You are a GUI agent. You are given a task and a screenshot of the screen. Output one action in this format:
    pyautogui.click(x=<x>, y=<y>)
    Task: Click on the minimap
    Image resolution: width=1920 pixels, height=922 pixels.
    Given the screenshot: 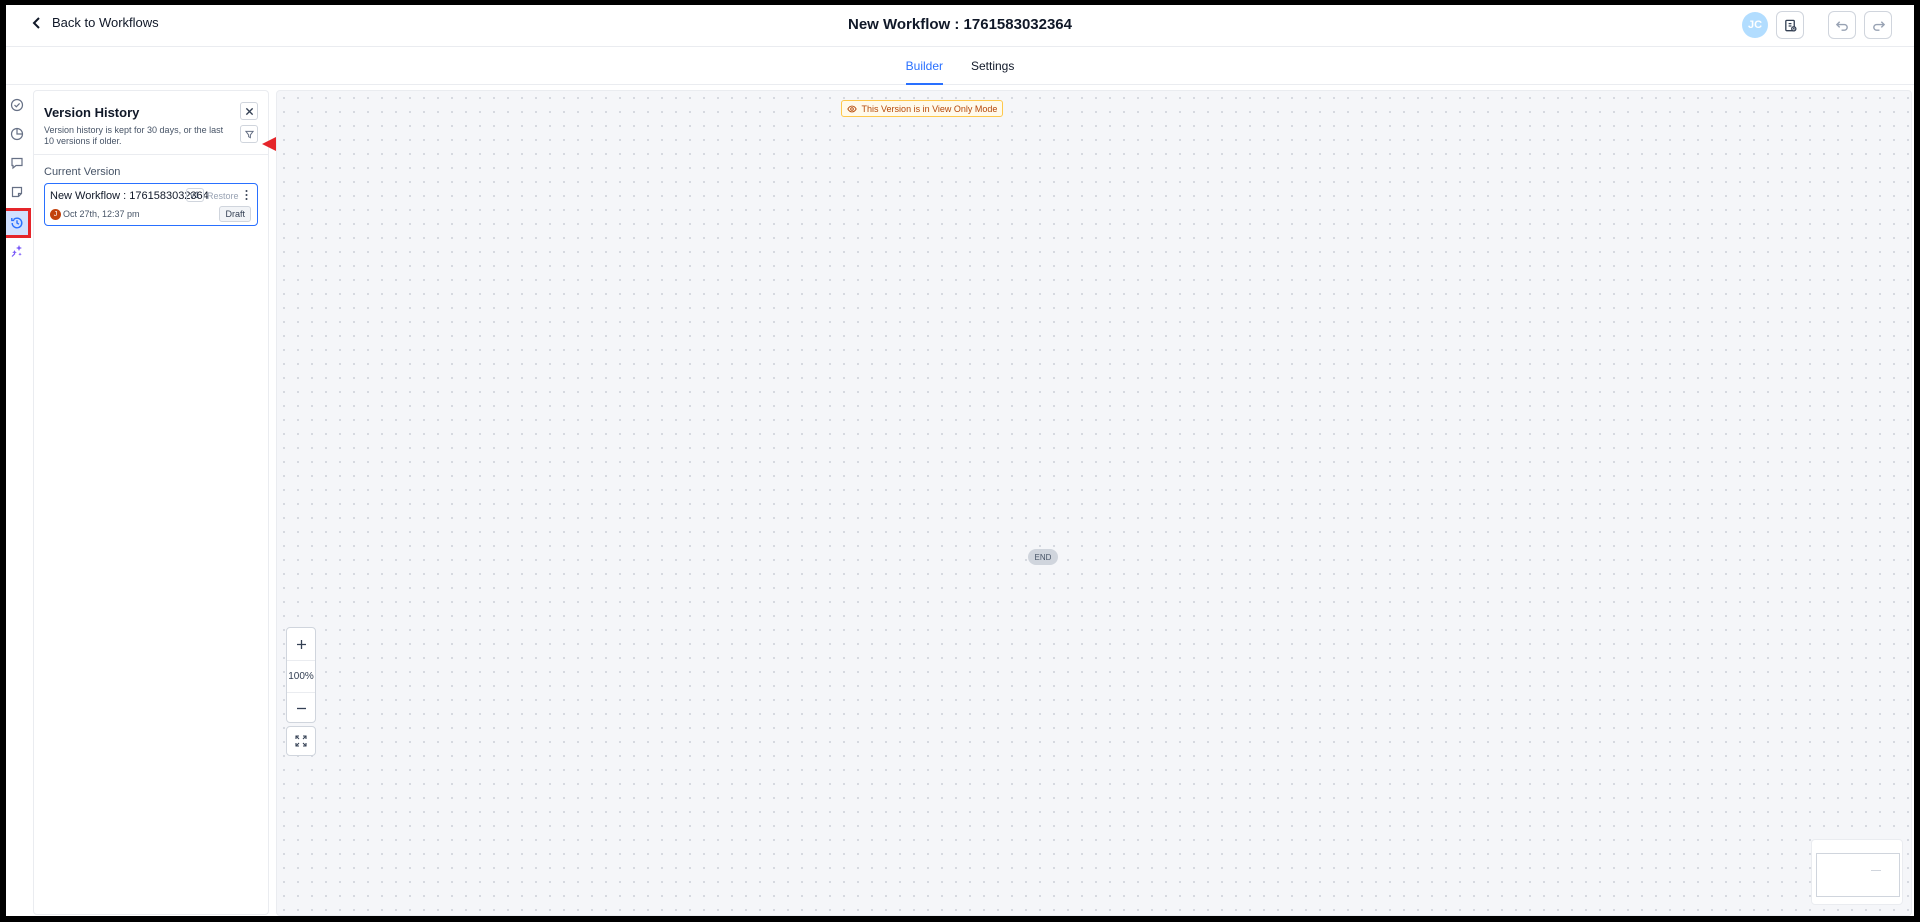 What is the action you would take?
    pyautogui.click(x=1857, y=872)
    